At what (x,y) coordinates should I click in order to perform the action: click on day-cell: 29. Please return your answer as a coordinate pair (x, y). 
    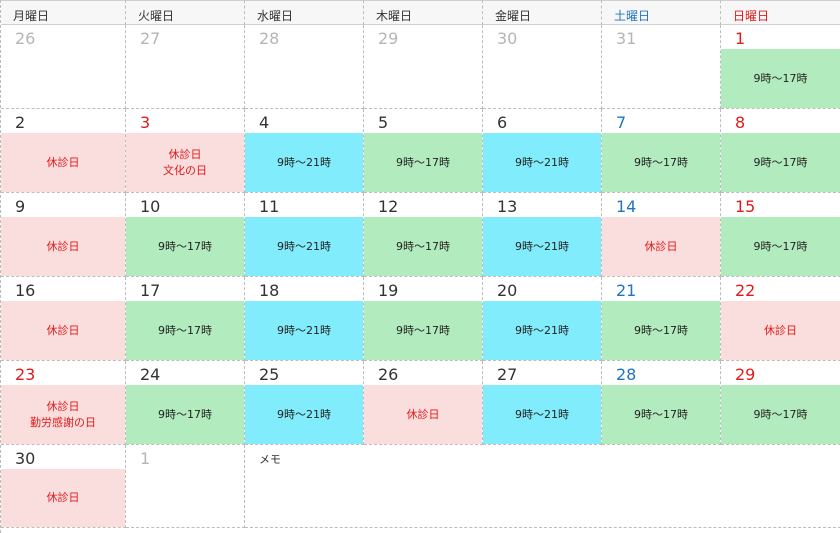
    Looking at the image, I should click on (423, 67).